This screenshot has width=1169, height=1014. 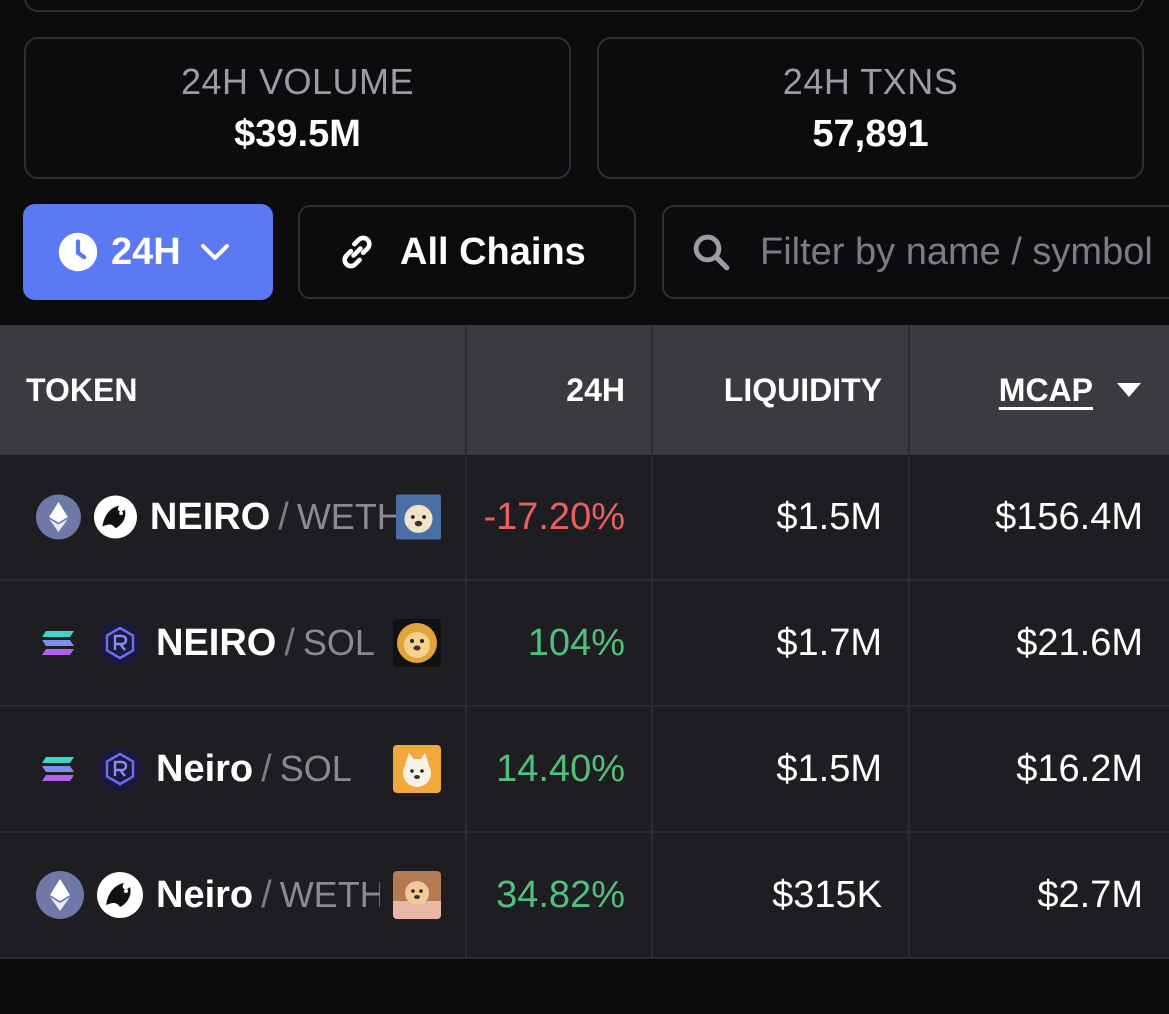 I want to click on header-liquidity-label: LIQUIDITY, so click(x=802, y=389).